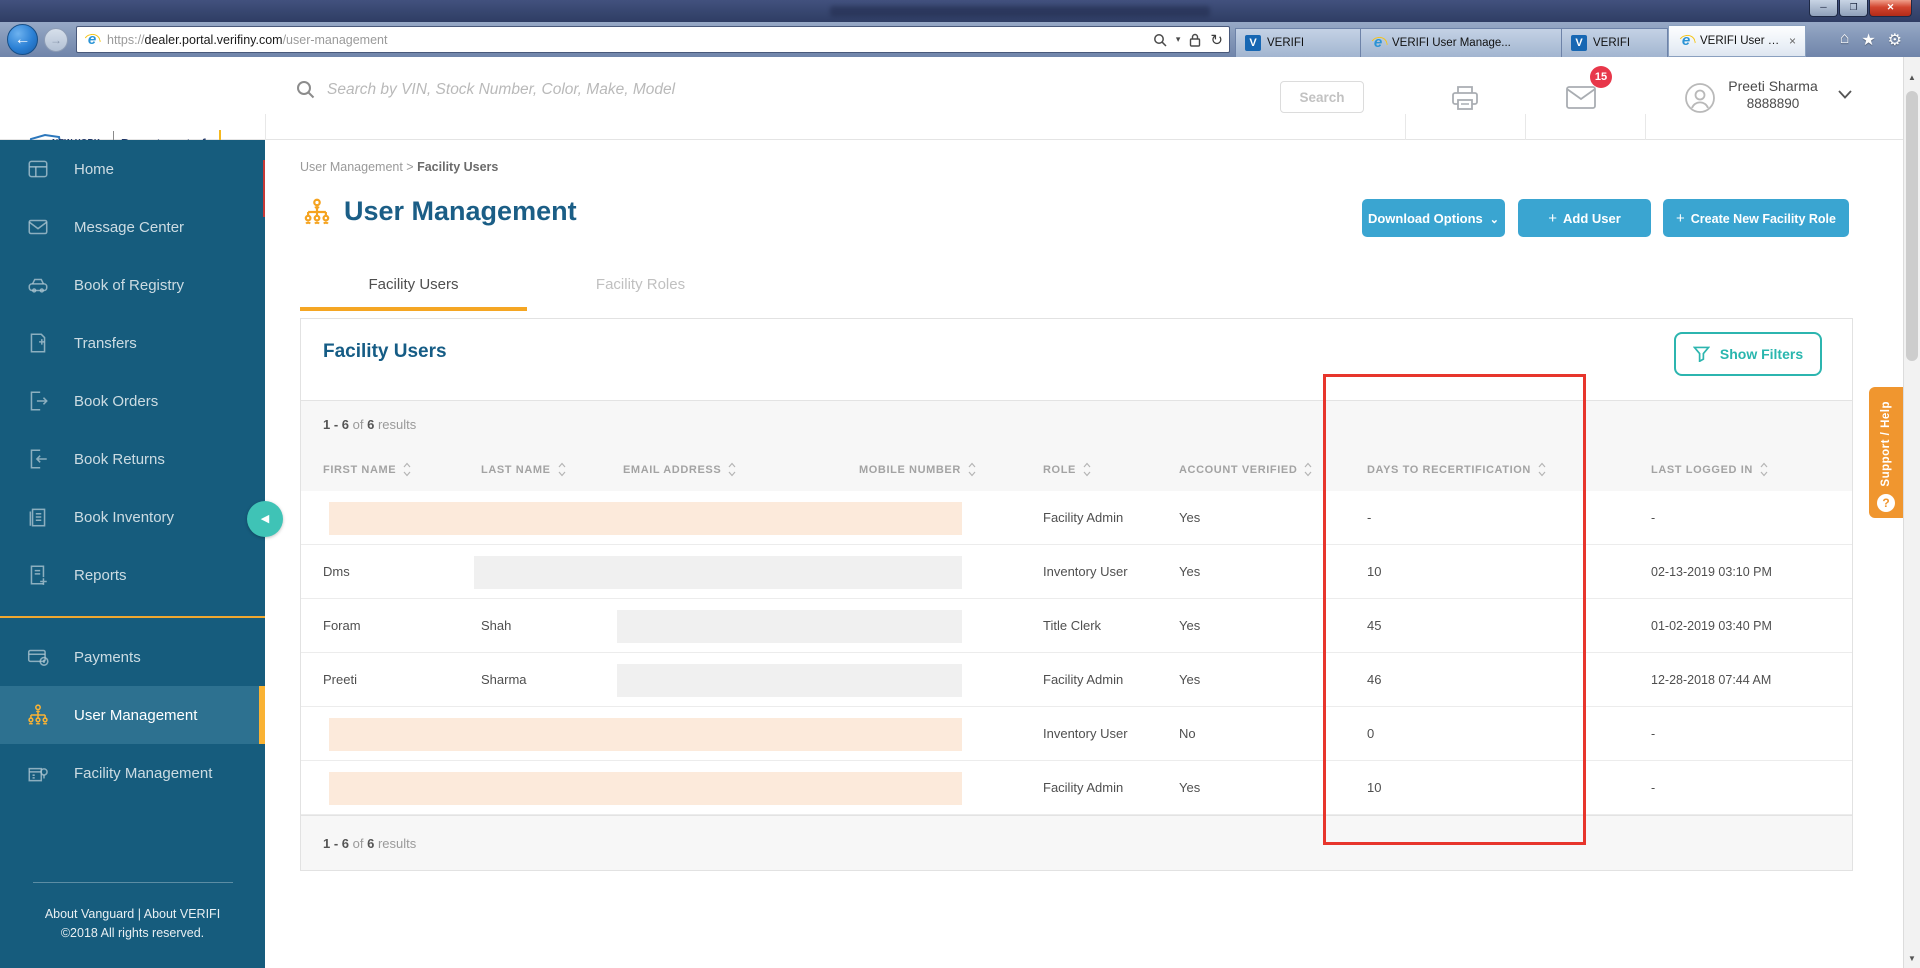 The height and width of the screenshot is (968, 1920). I want to click on search-dropdown-icon: ▾, so click(1178, 39).